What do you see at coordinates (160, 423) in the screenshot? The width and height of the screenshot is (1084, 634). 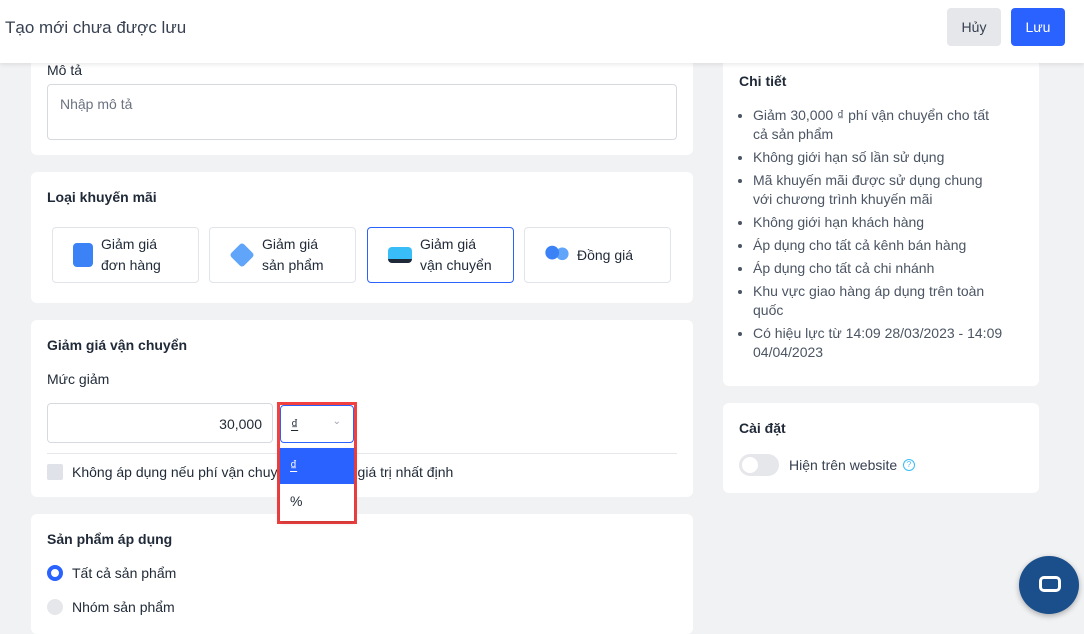 I see `discount-value-input: 30,000` at bounding box center [160, 423].